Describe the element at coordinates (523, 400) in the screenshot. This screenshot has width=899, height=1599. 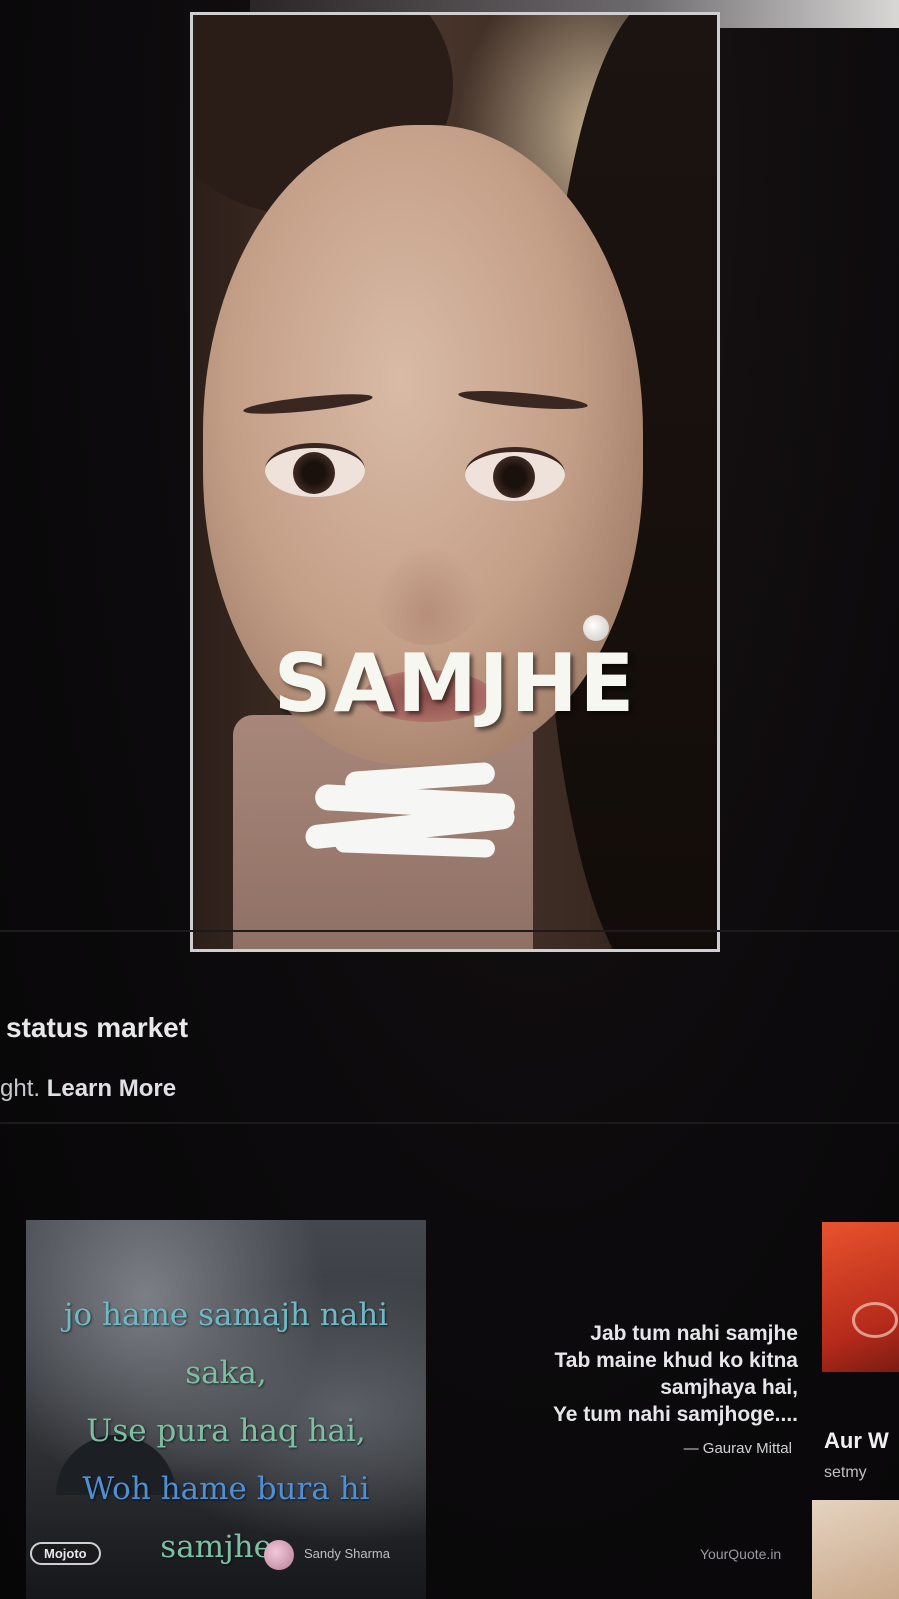
I see `eyebrow-right` at that location.